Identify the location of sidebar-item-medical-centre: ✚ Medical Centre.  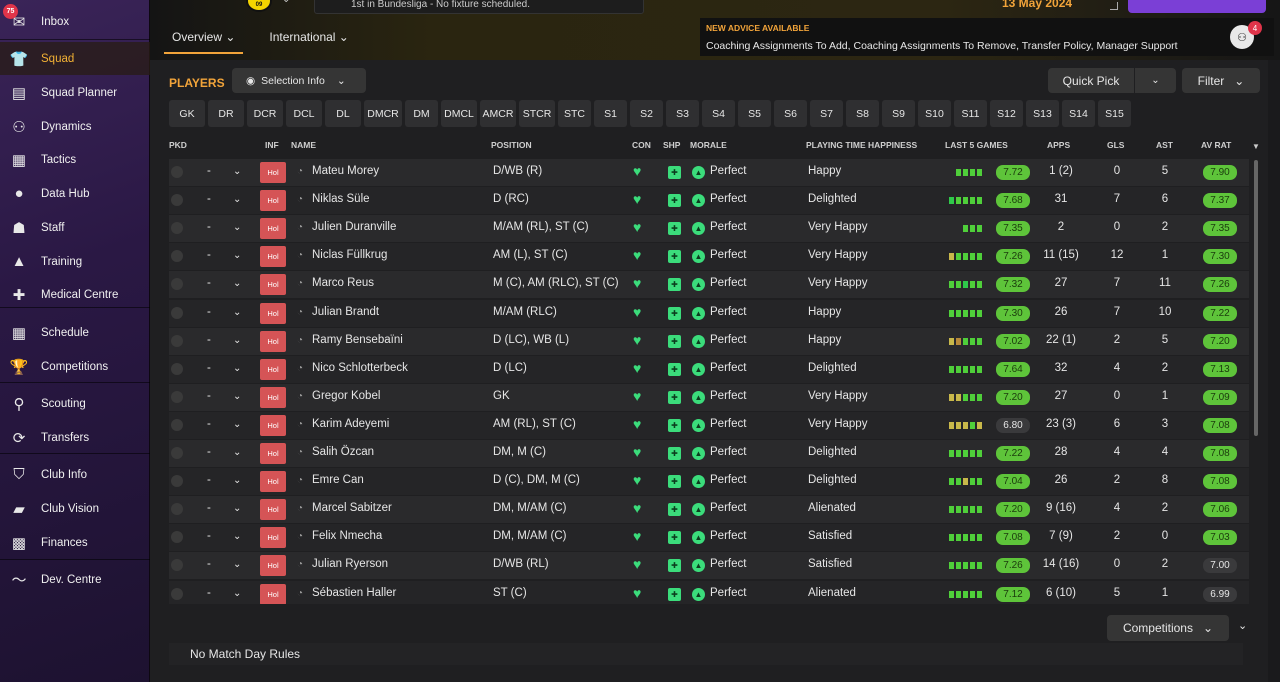
(75, 294).